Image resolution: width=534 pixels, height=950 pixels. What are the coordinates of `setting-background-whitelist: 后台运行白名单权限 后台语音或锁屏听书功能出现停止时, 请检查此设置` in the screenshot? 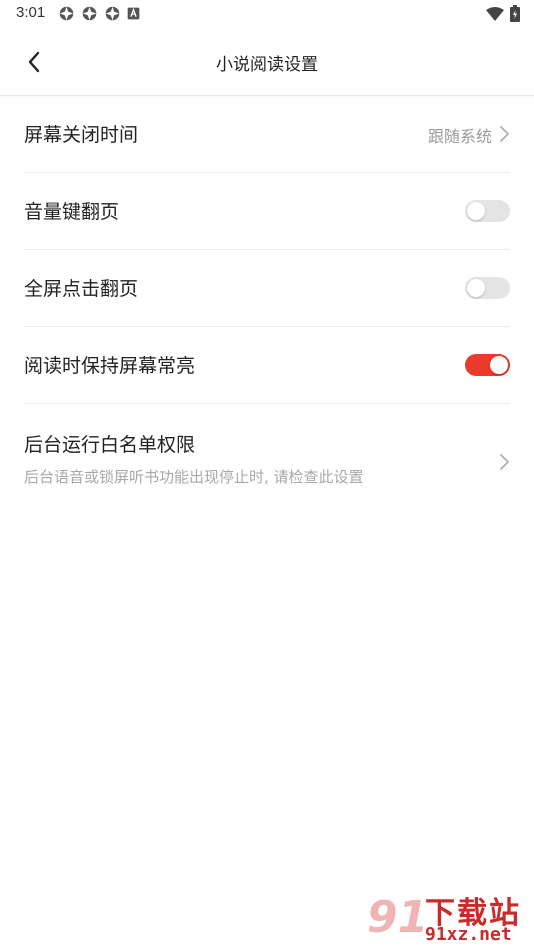 It's located at (267, 449).